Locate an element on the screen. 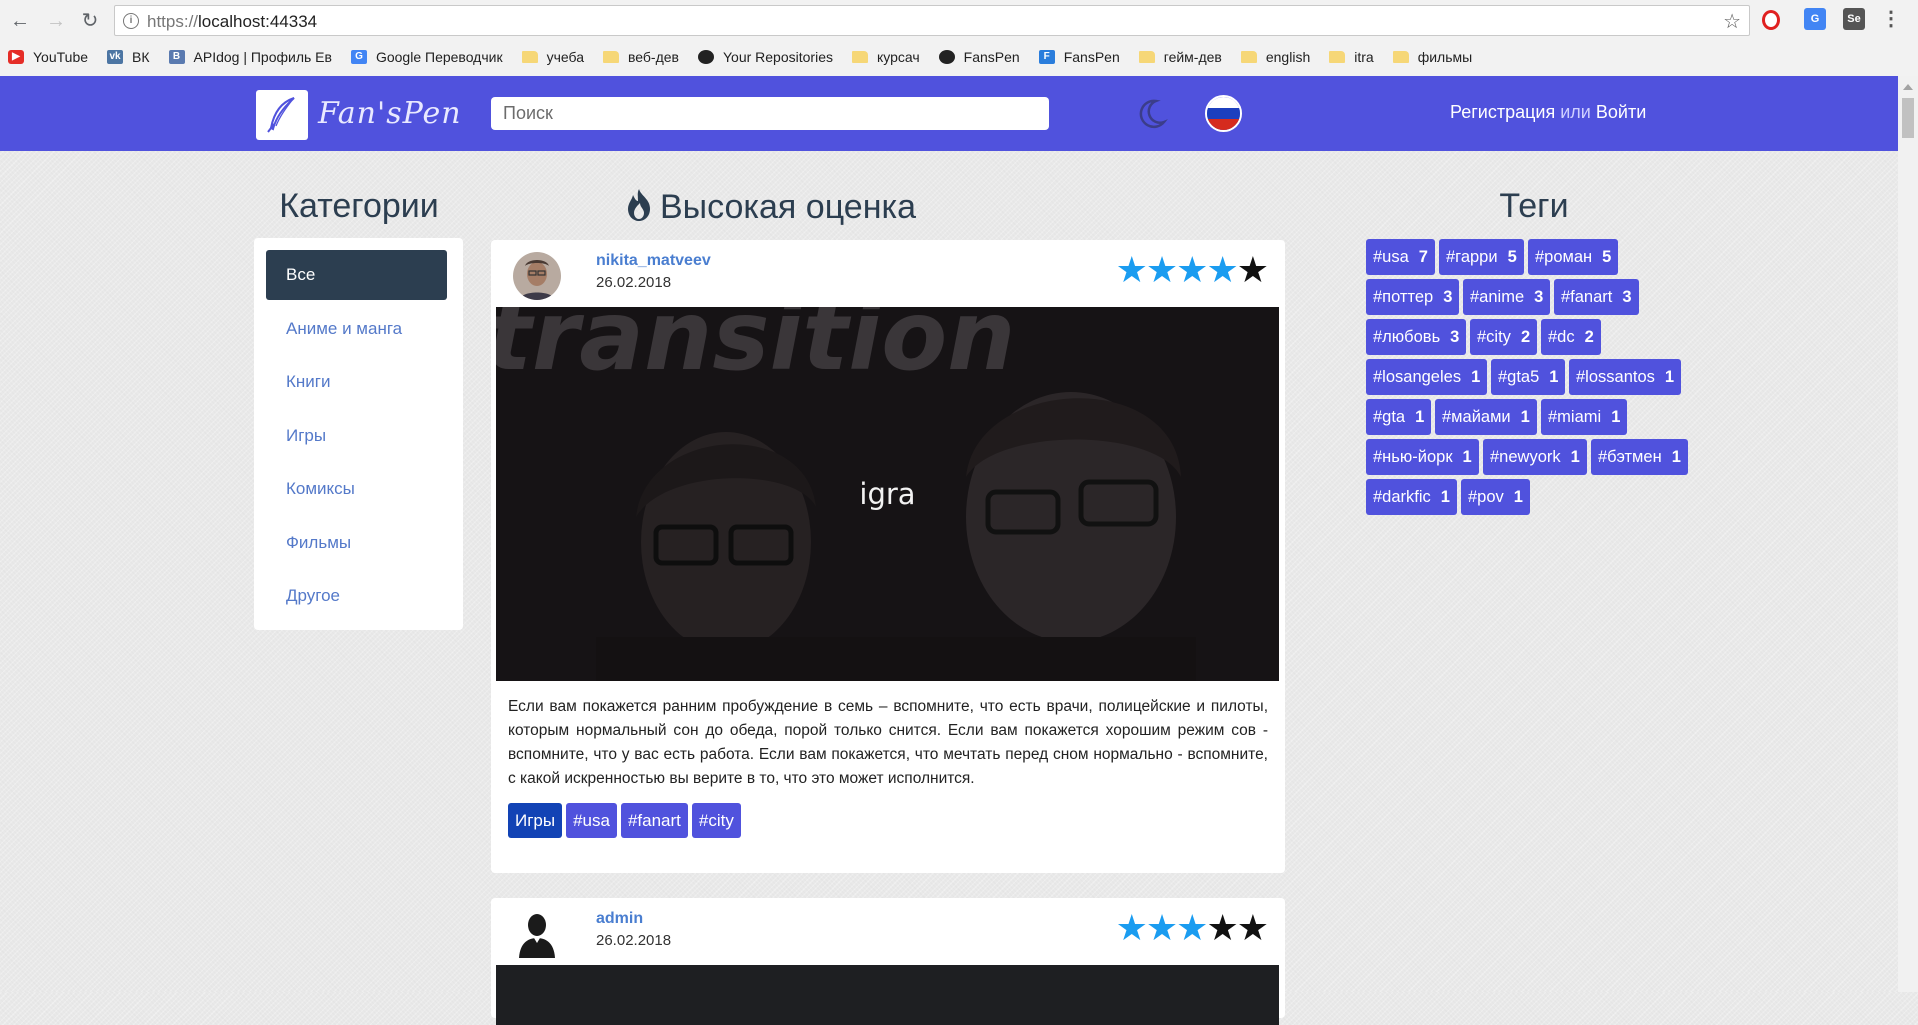 The width and height of the screenshot is (1918, 1025). post-title: igra is located at coordinates (887, 494).